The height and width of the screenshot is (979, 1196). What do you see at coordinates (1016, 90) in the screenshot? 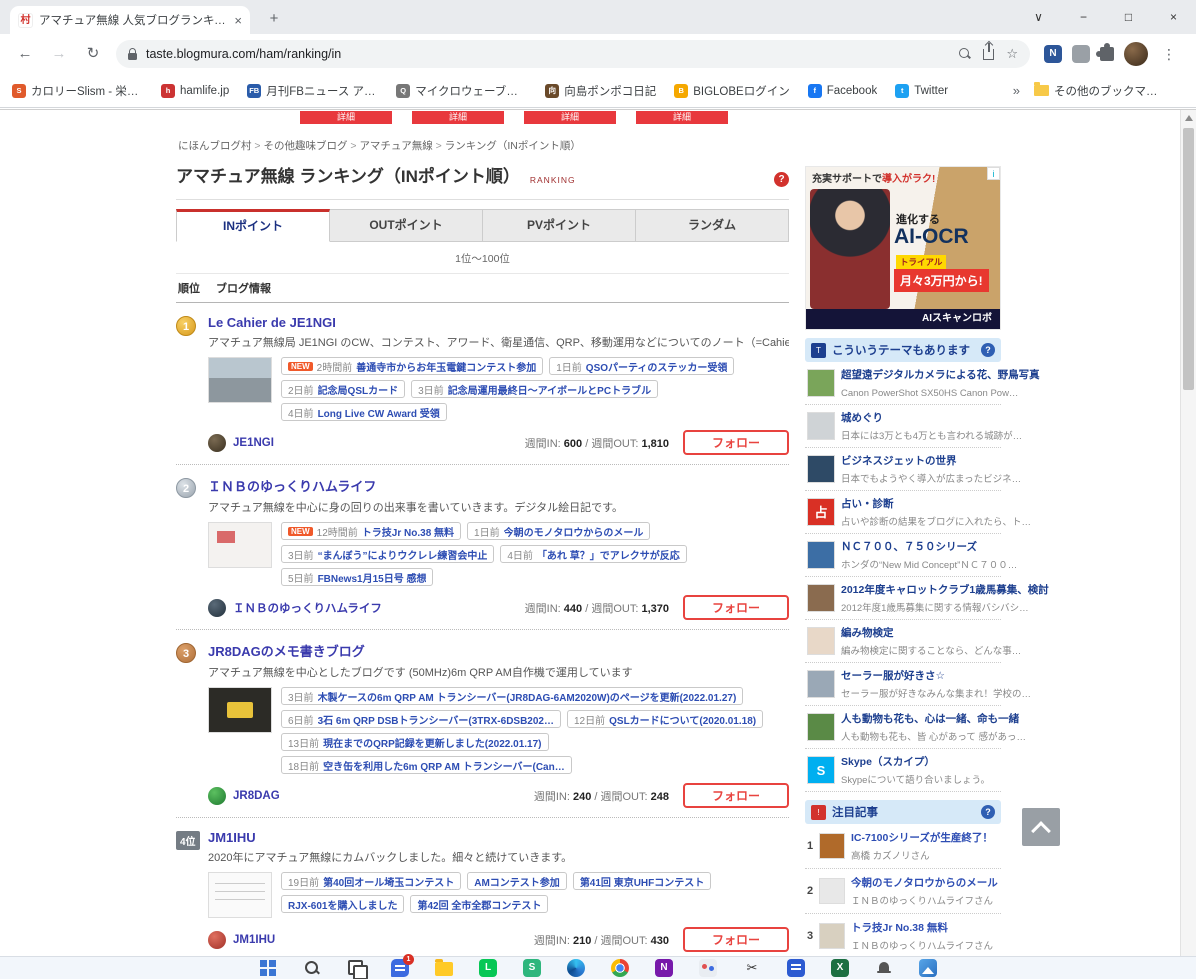
I see `bookmarks-overflow-icon: »` at bounding box center [1016, 90].